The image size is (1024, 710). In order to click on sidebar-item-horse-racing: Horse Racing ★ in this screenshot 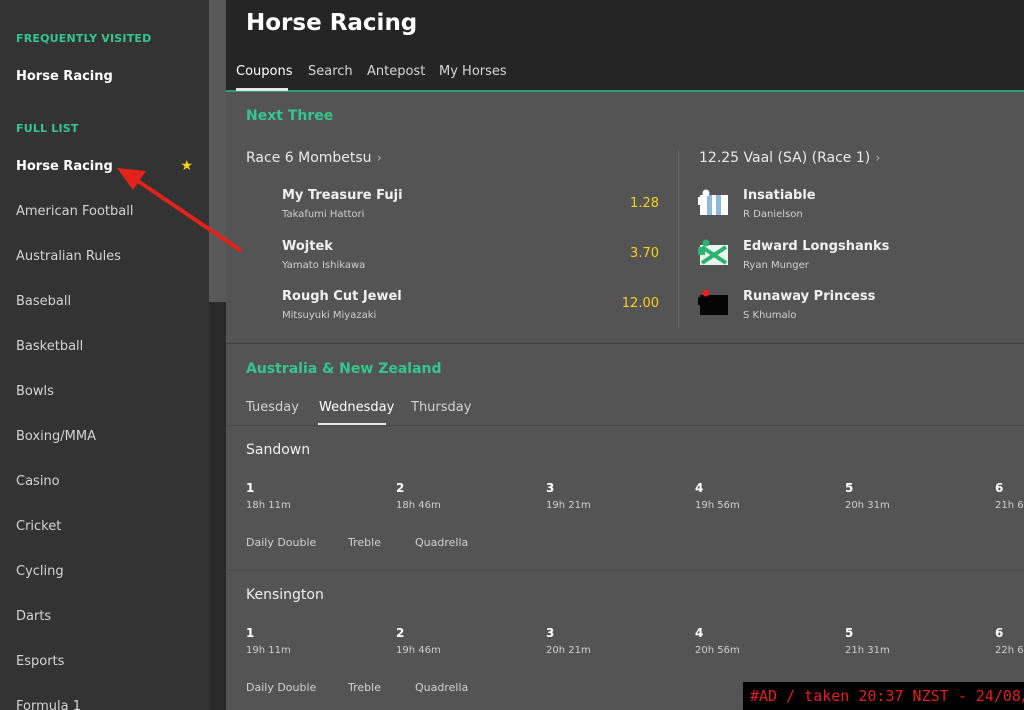, I will do `click(104, 166)`.